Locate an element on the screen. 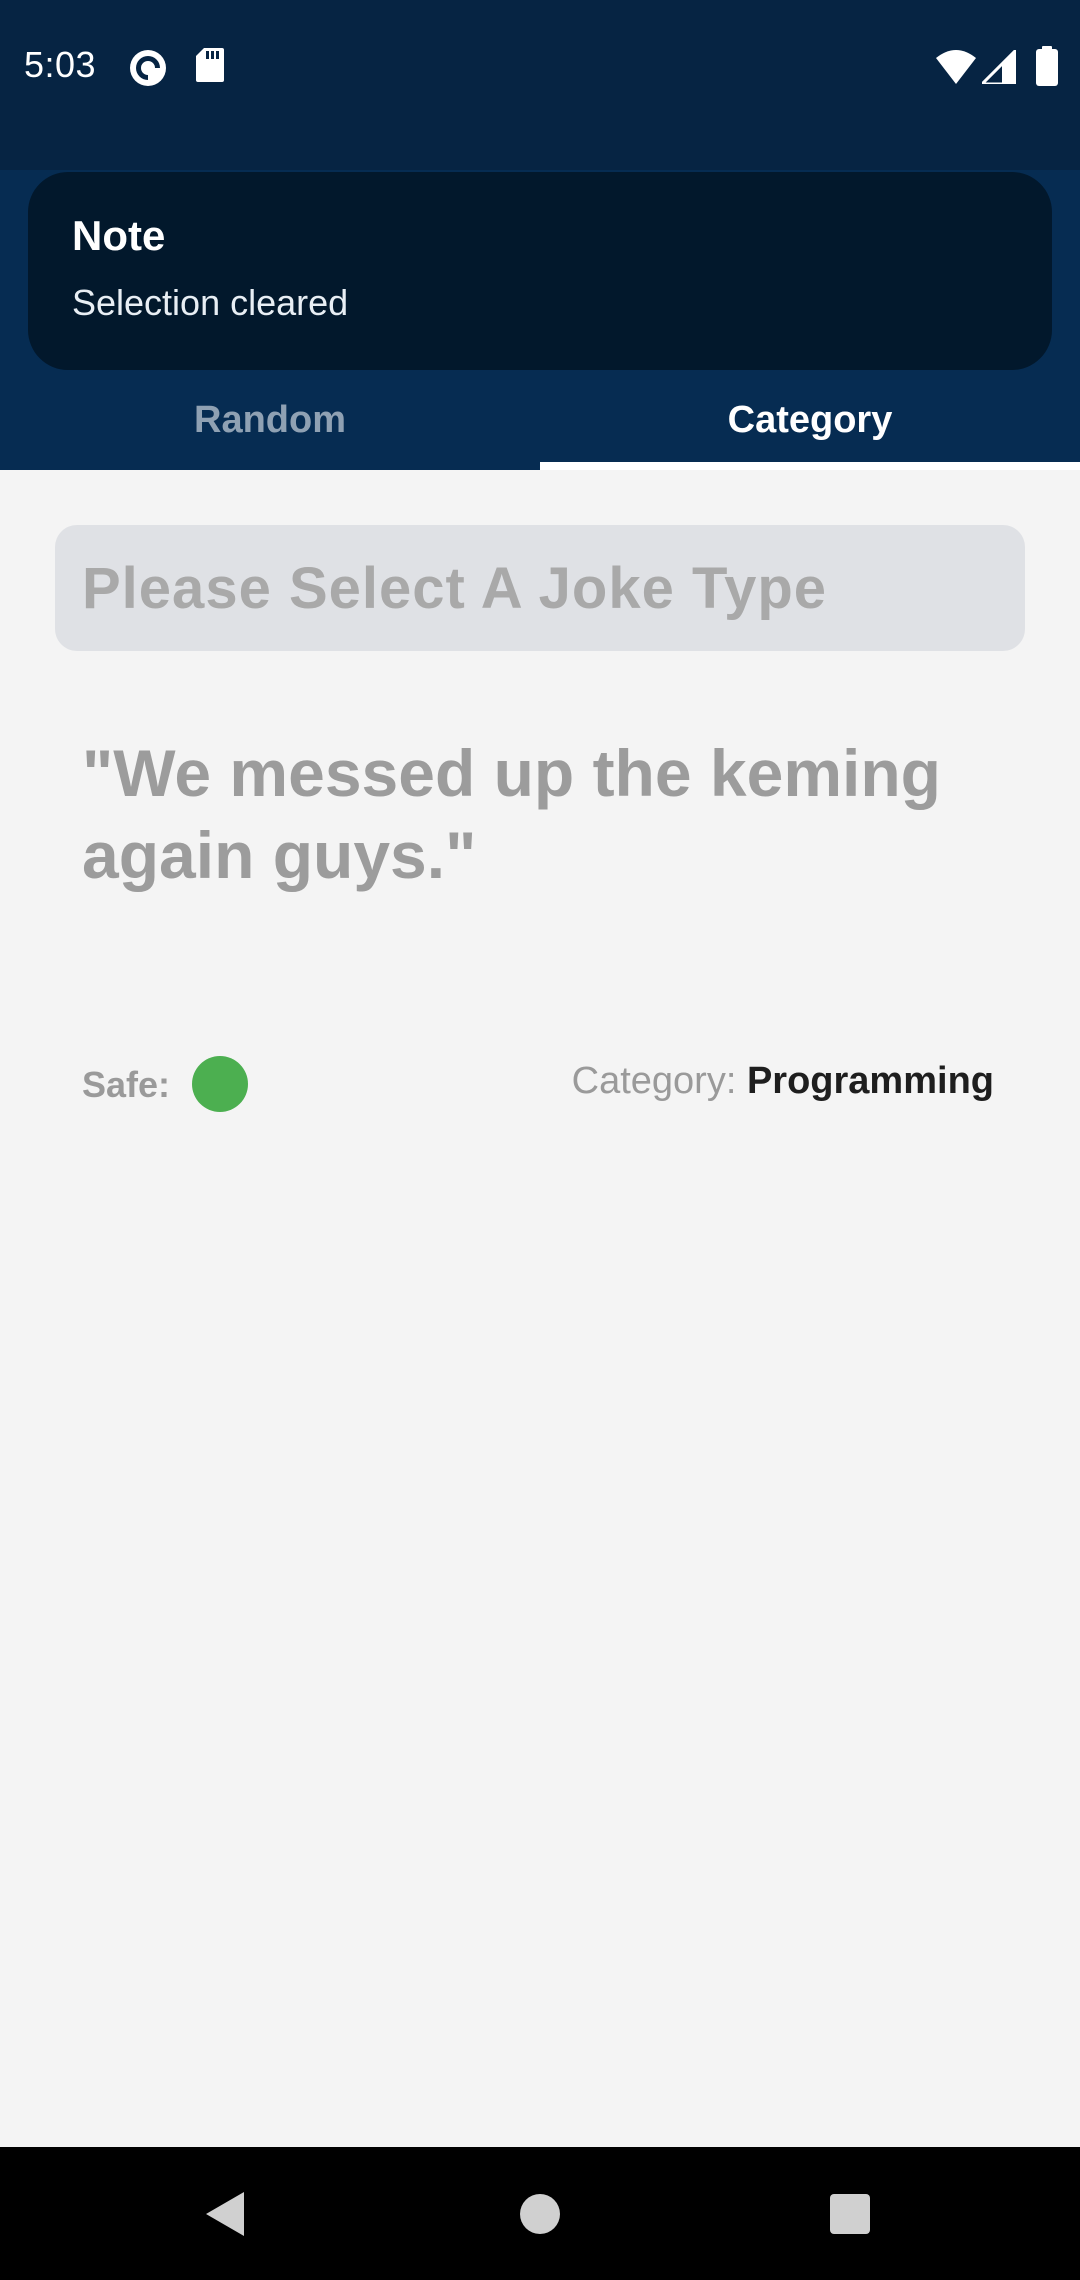  category-label: Category: is located at coordinates (654, 1081).